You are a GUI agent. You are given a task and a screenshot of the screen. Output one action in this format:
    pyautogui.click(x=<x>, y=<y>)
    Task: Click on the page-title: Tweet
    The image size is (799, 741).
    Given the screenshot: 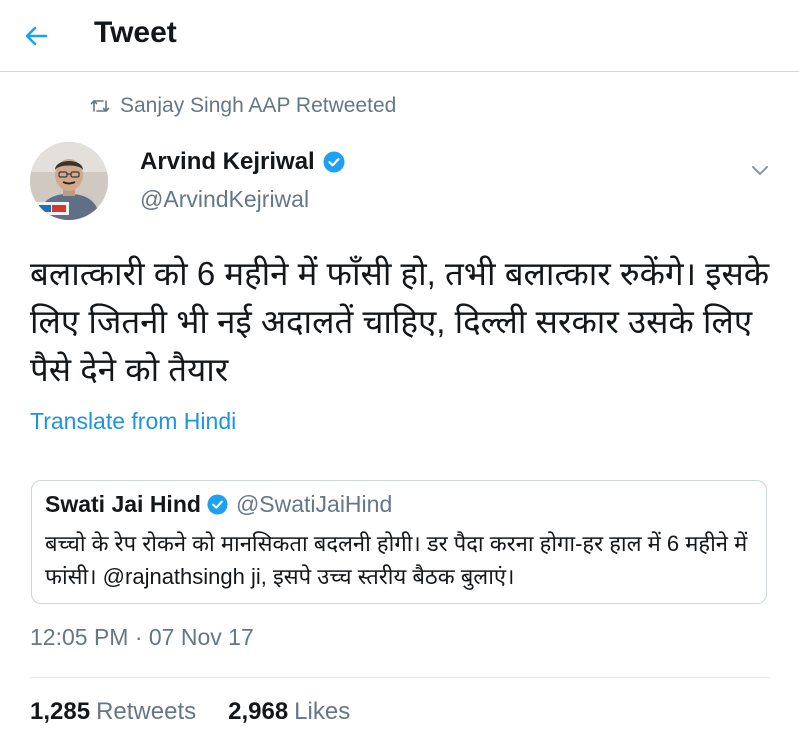 What is the action you would take?
    pyautogui.click(x=135, y=32)
    